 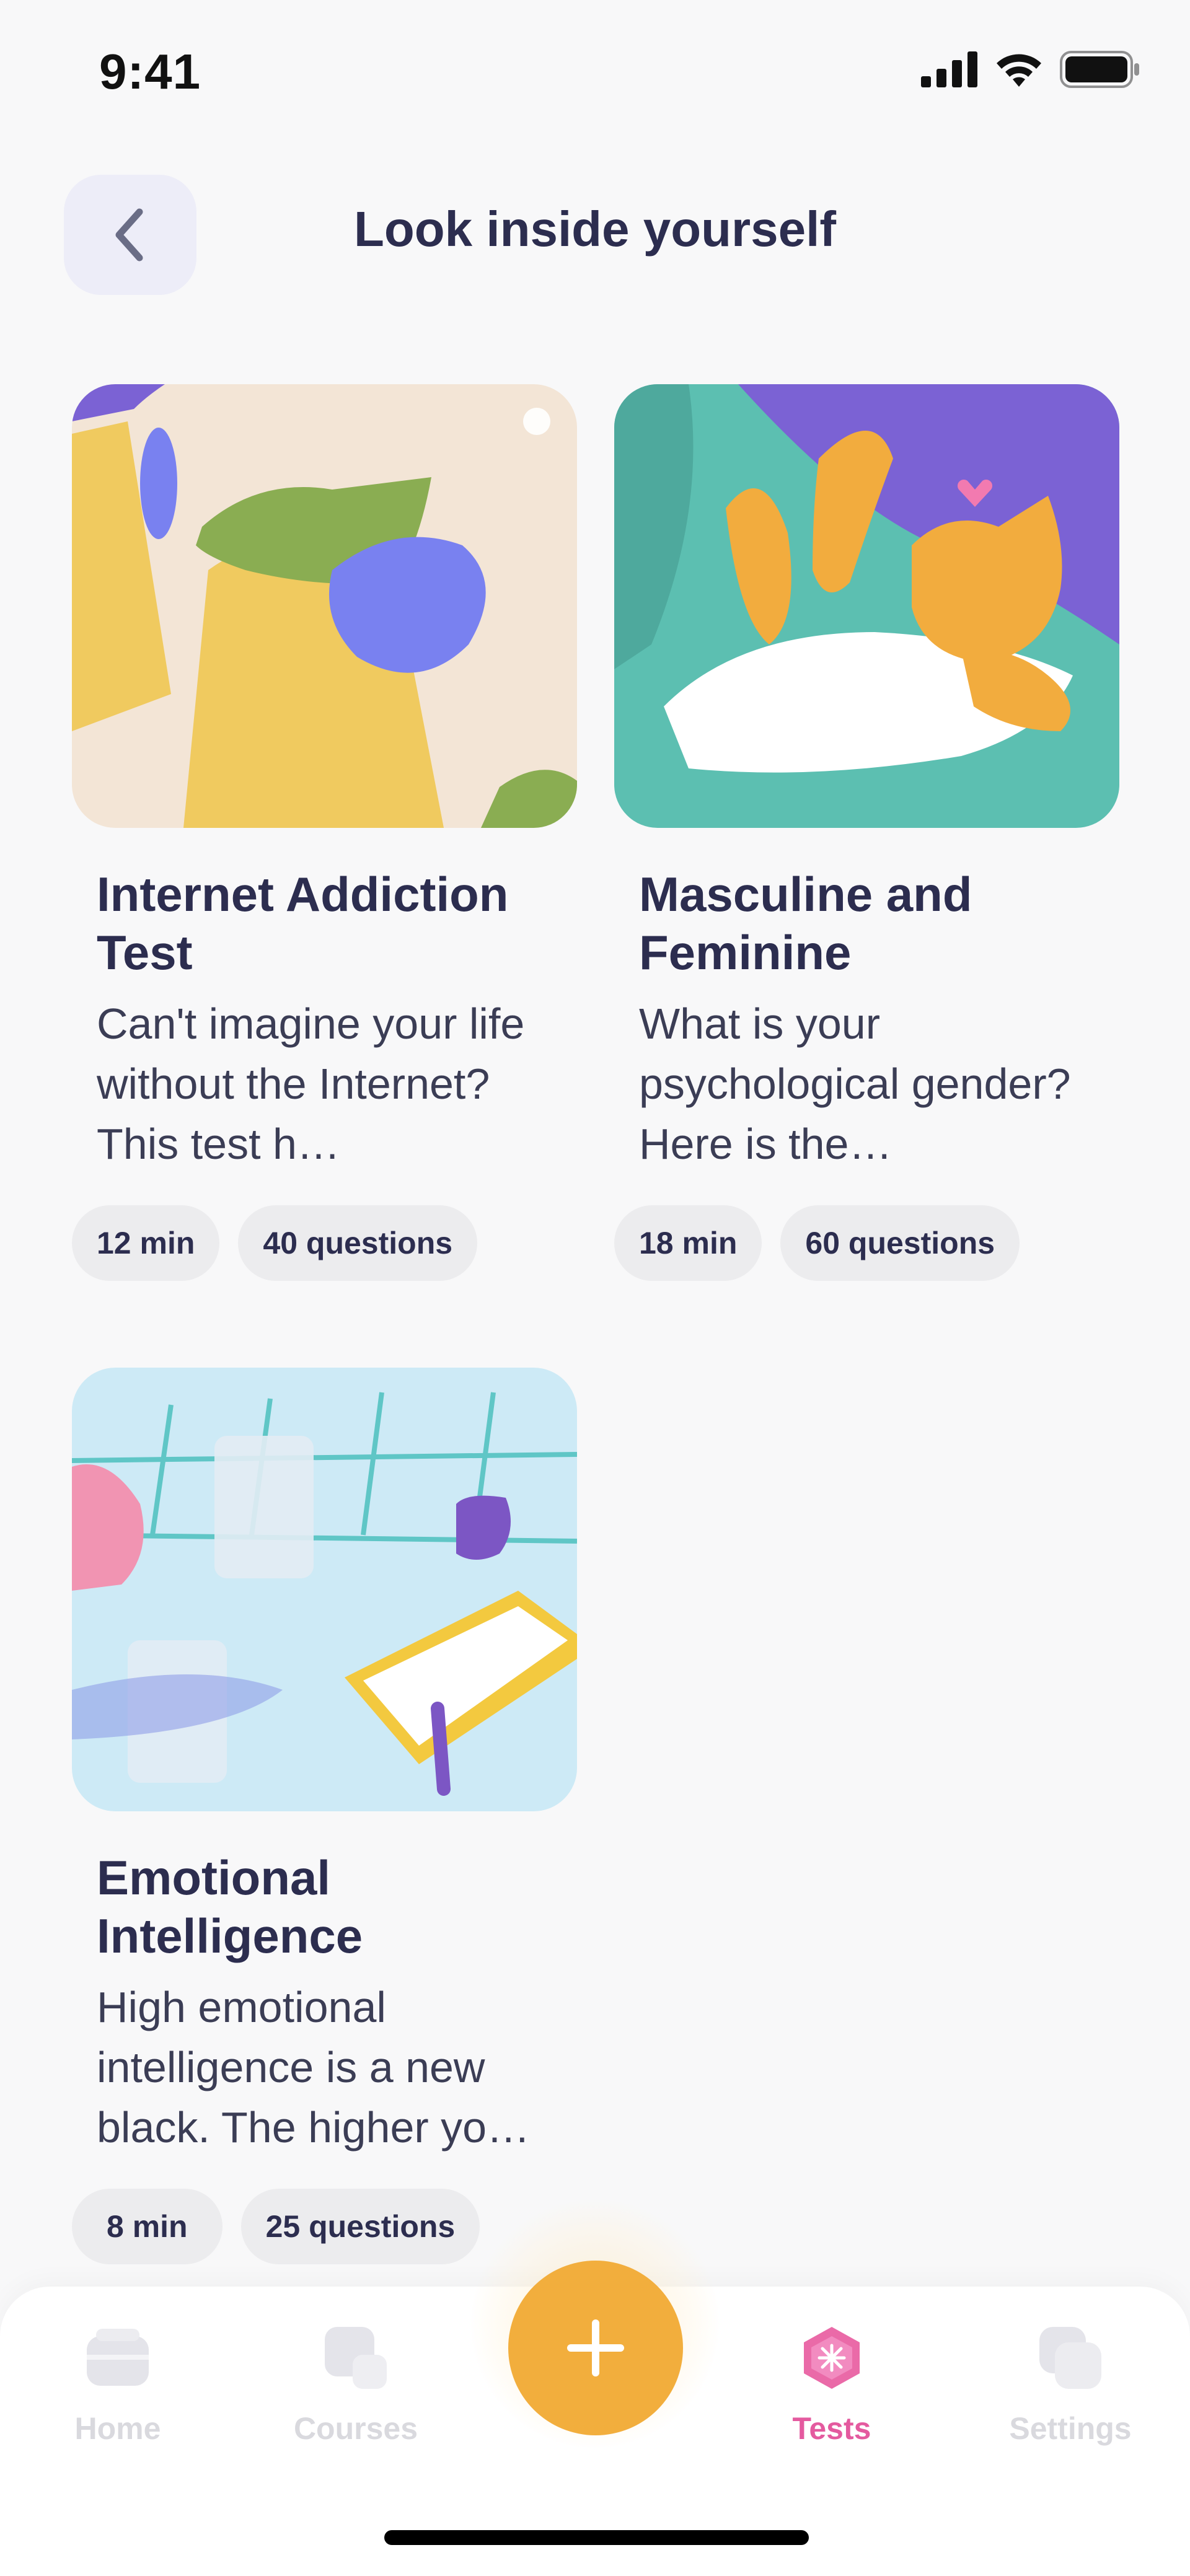 I want to click on tab-home: Home, so click(x=118, y=2385).